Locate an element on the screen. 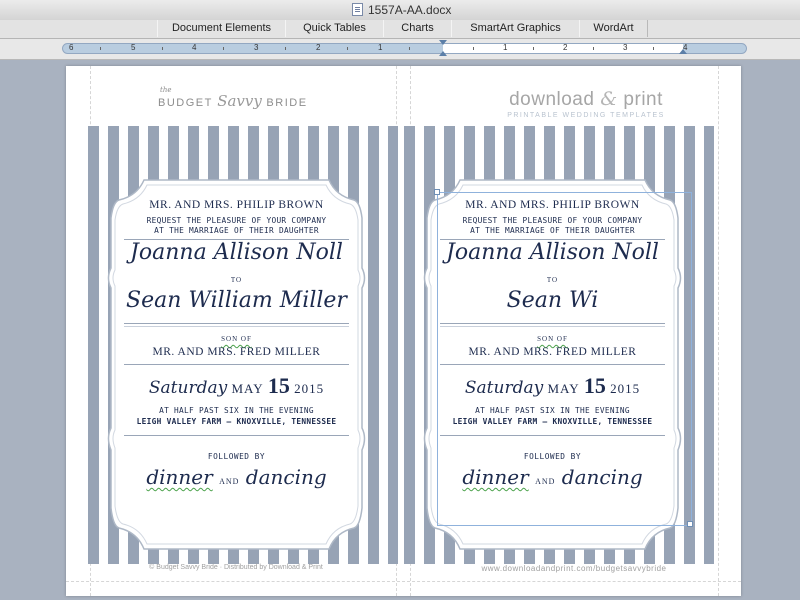 The height and width of the screenshot is (600, 800). ruler-number: 5 is located at coordinates (133, 47).